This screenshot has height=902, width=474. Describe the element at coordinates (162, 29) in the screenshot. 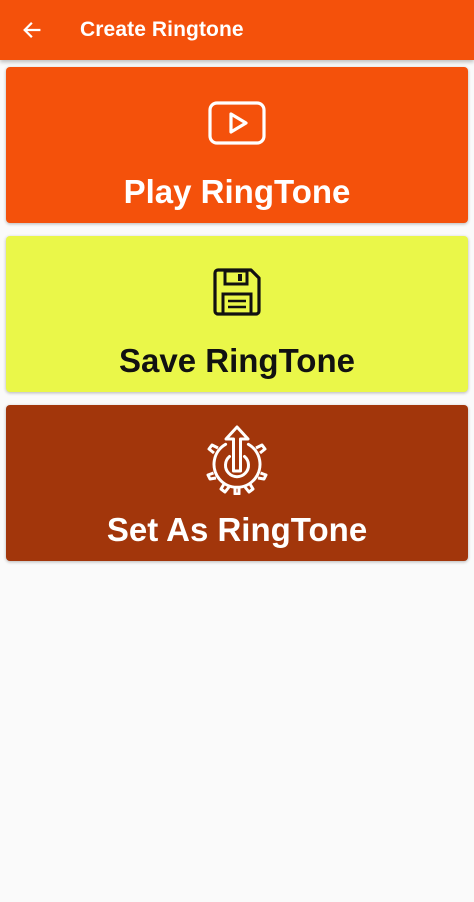

I see `page-title: Create Ringtone` at that location.